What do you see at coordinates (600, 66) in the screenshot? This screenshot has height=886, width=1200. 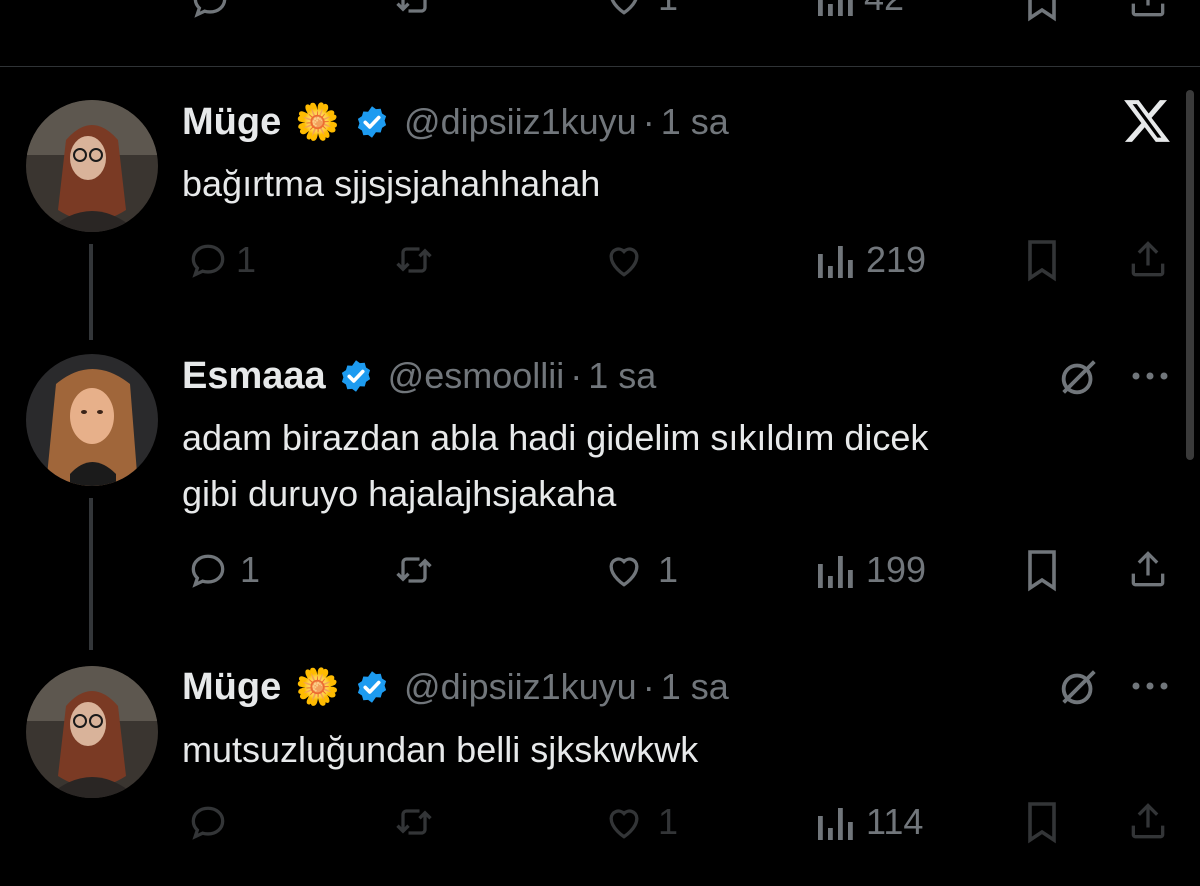 I see `divider` at bounding box center [600, 66].